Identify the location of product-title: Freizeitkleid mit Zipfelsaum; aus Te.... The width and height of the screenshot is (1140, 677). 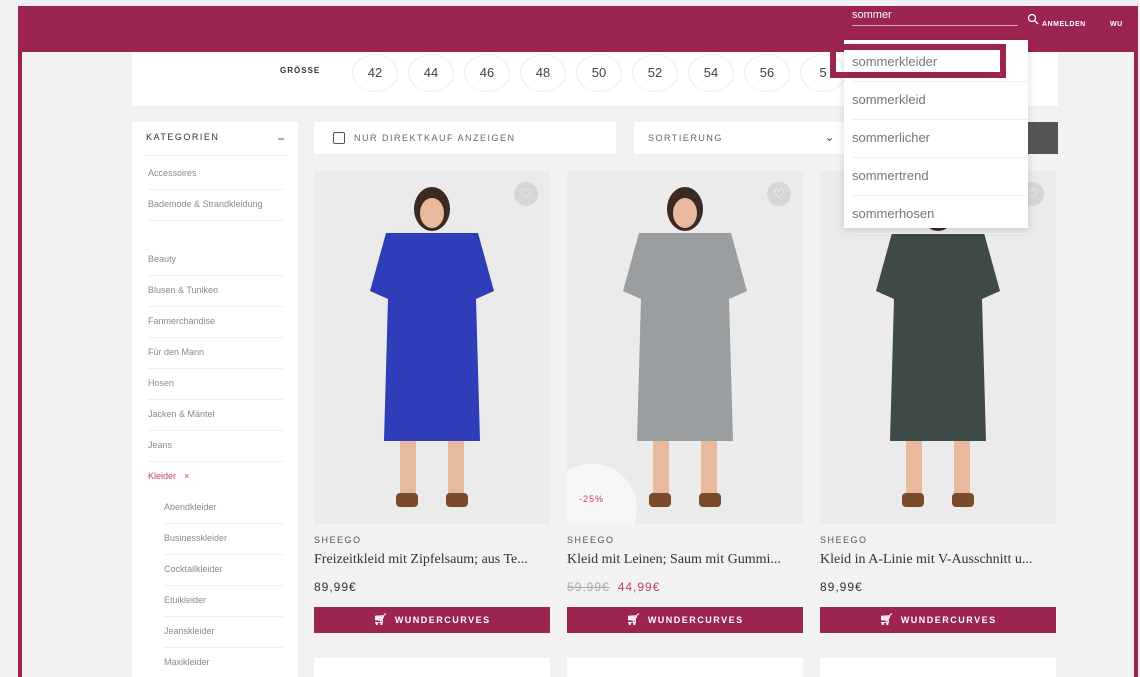
(432, 560).